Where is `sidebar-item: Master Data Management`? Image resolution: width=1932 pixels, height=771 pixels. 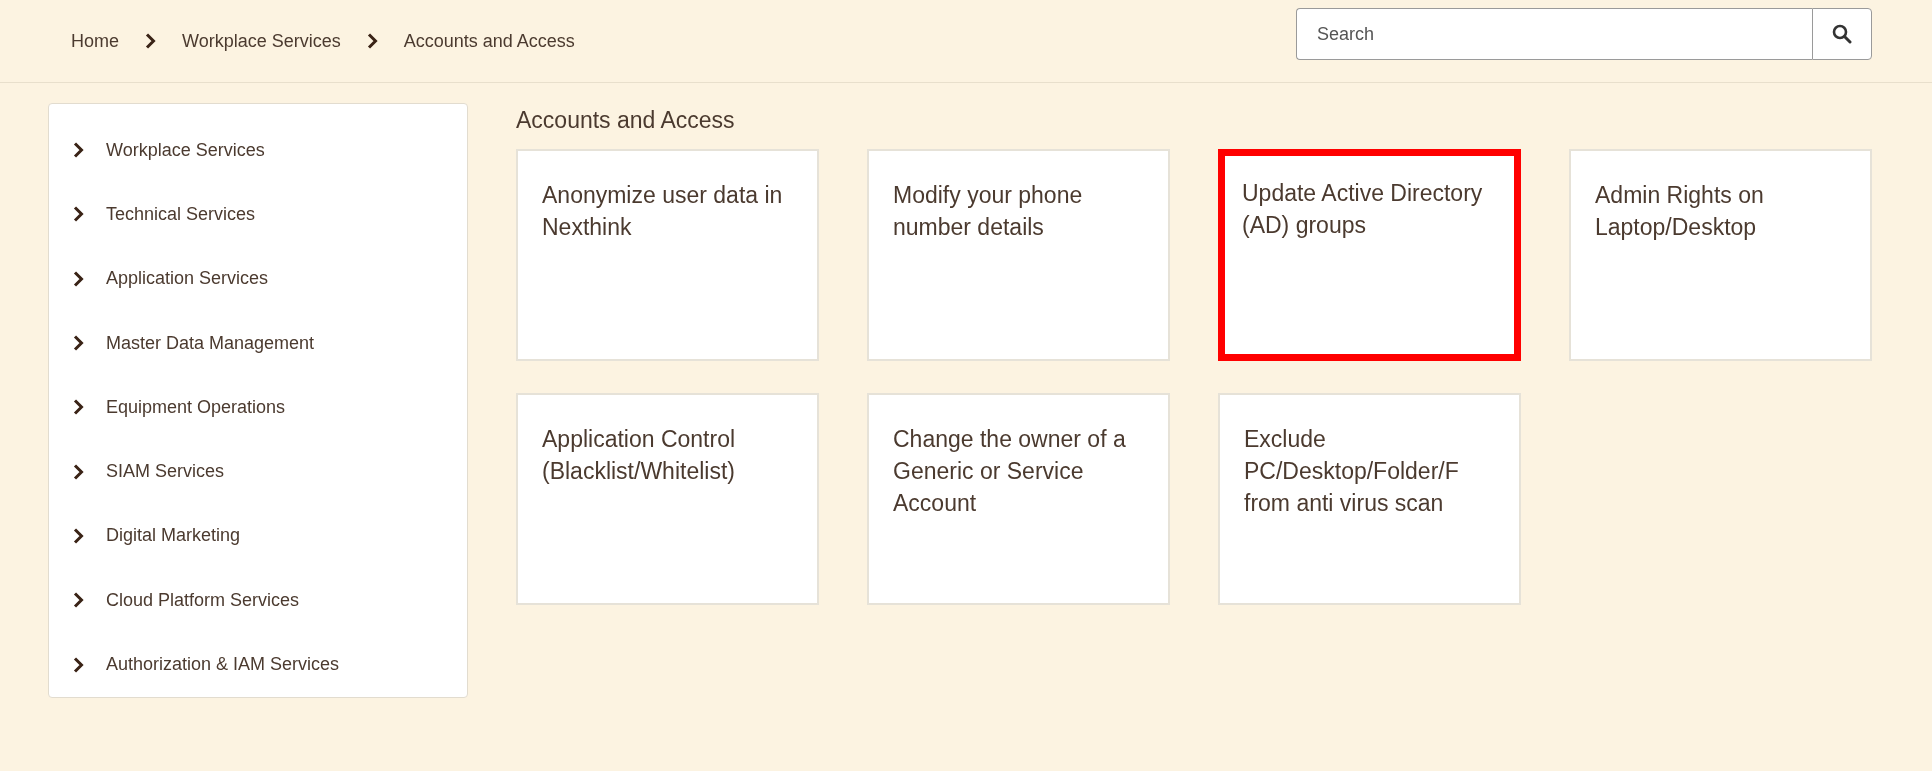 sidebar-item: Master Data Management is located at coordinates (270, 343).